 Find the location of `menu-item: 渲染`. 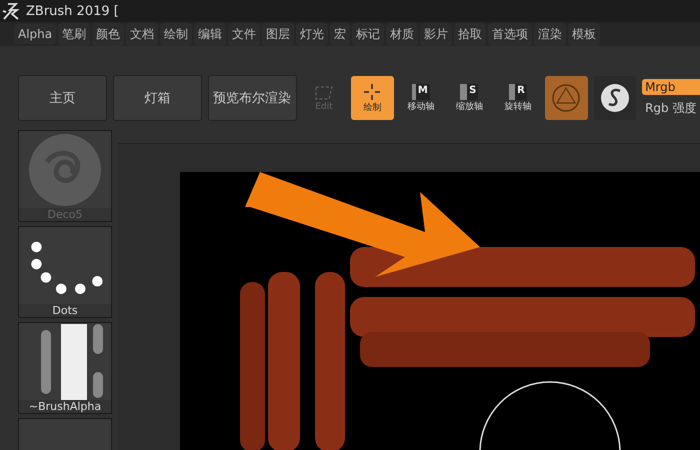

menu-item: 渲染 is located at coordinates (550, 34).